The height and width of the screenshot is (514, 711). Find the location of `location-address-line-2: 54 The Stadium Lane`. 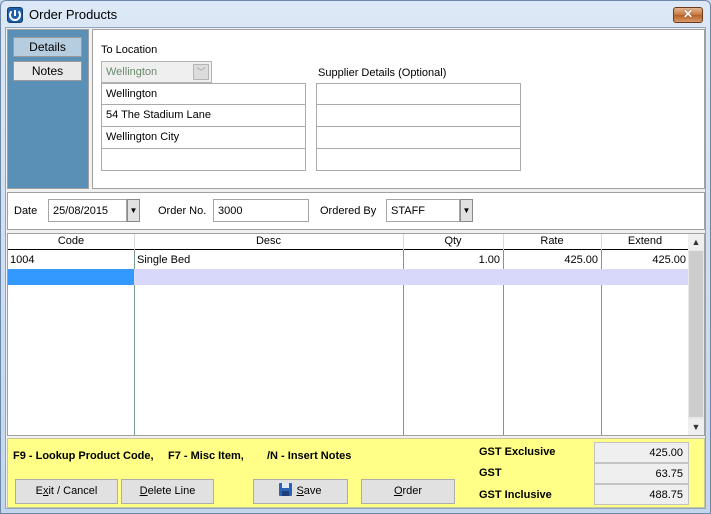

location-address-line-2: 54 The Stadium Lane is located at coordinates (203, 116).